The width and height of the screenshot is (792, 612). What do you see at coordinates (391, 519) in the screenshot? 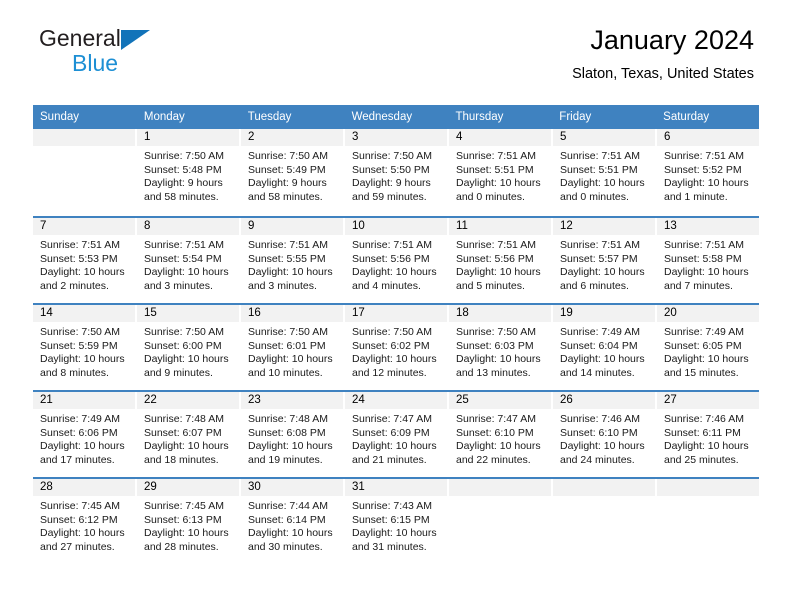
I see `sunset-text: Sunset: 6:15 PM` at bounding box center [391, 519].